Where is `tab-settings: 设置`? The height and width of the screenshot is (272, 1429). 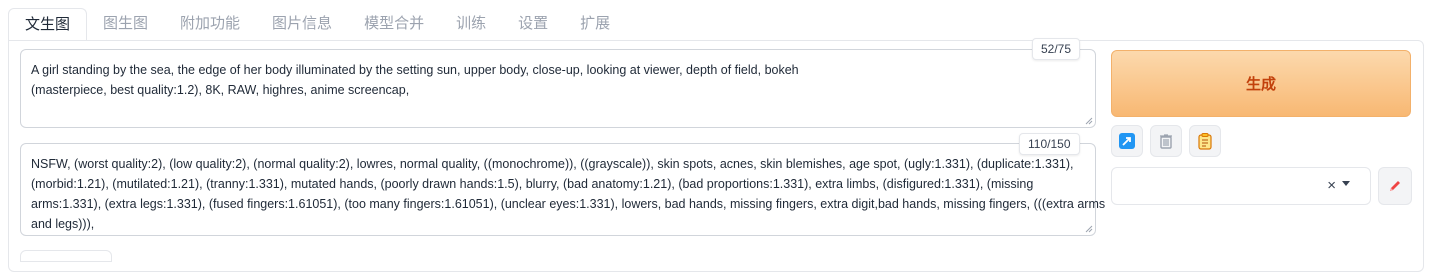
tab-settings: 设置 is located at coordinates (533, 24).